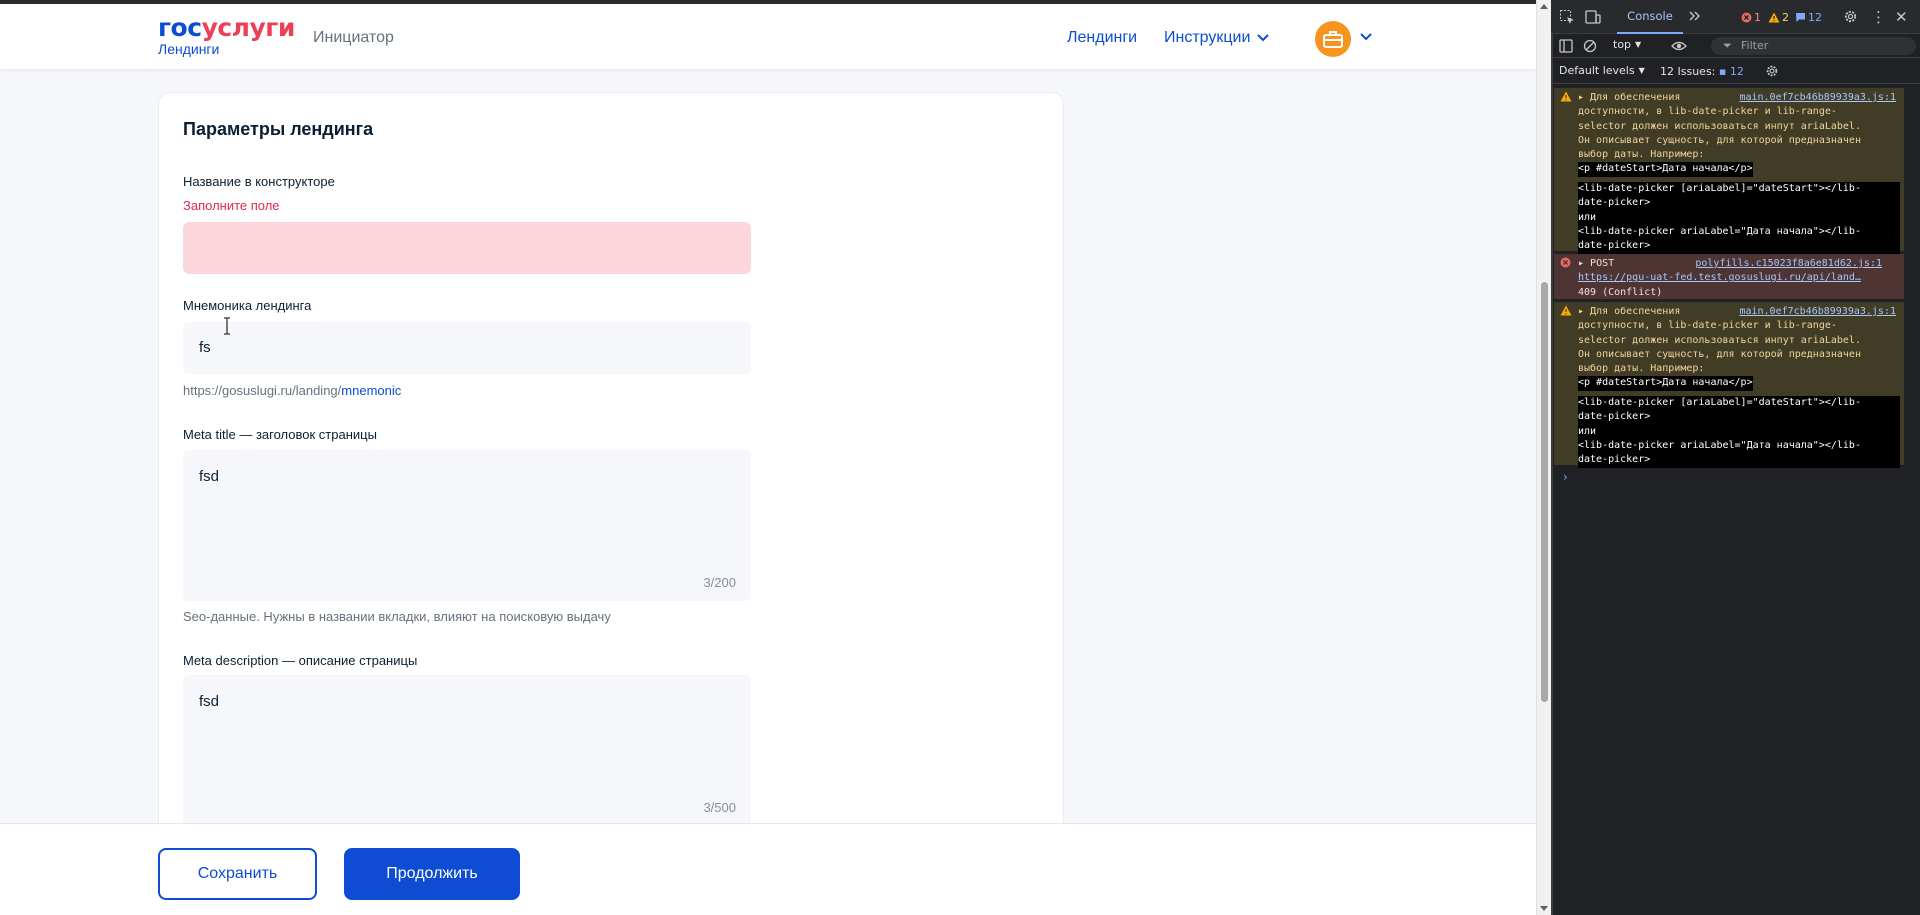  I want to click on log-levels-dropdown: Default levels ▼, so click(1602, 70).